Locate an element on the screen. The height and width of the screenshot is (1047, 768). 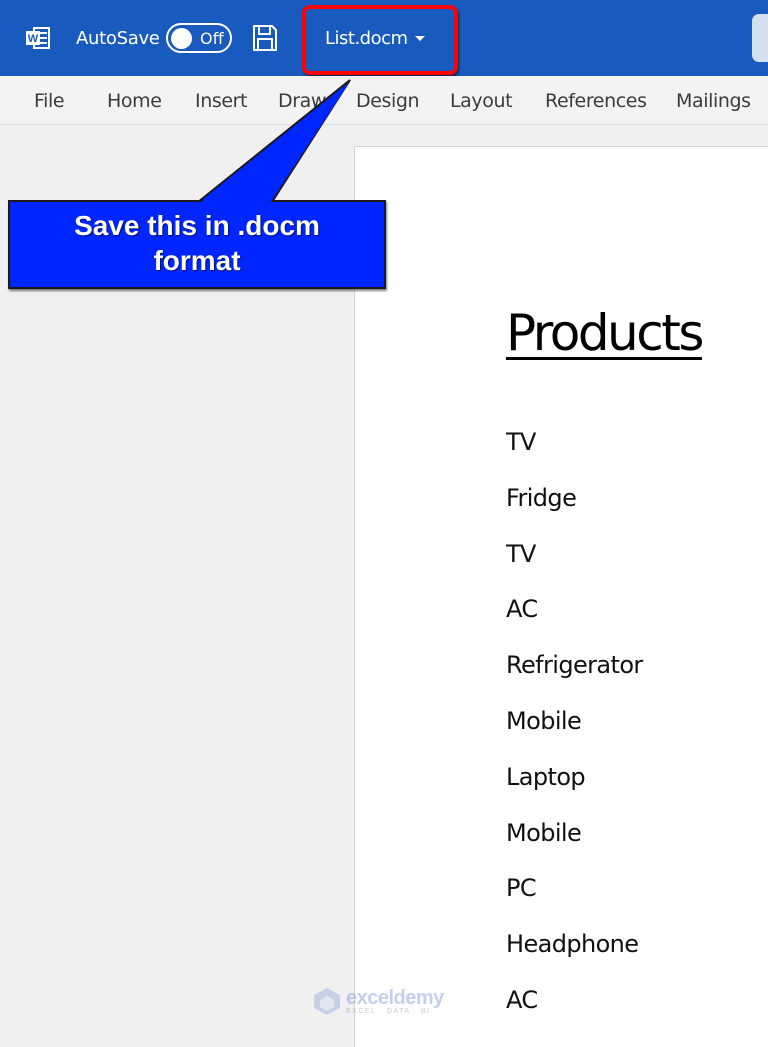
document-heading: Products is located at coordinates (605, 333).